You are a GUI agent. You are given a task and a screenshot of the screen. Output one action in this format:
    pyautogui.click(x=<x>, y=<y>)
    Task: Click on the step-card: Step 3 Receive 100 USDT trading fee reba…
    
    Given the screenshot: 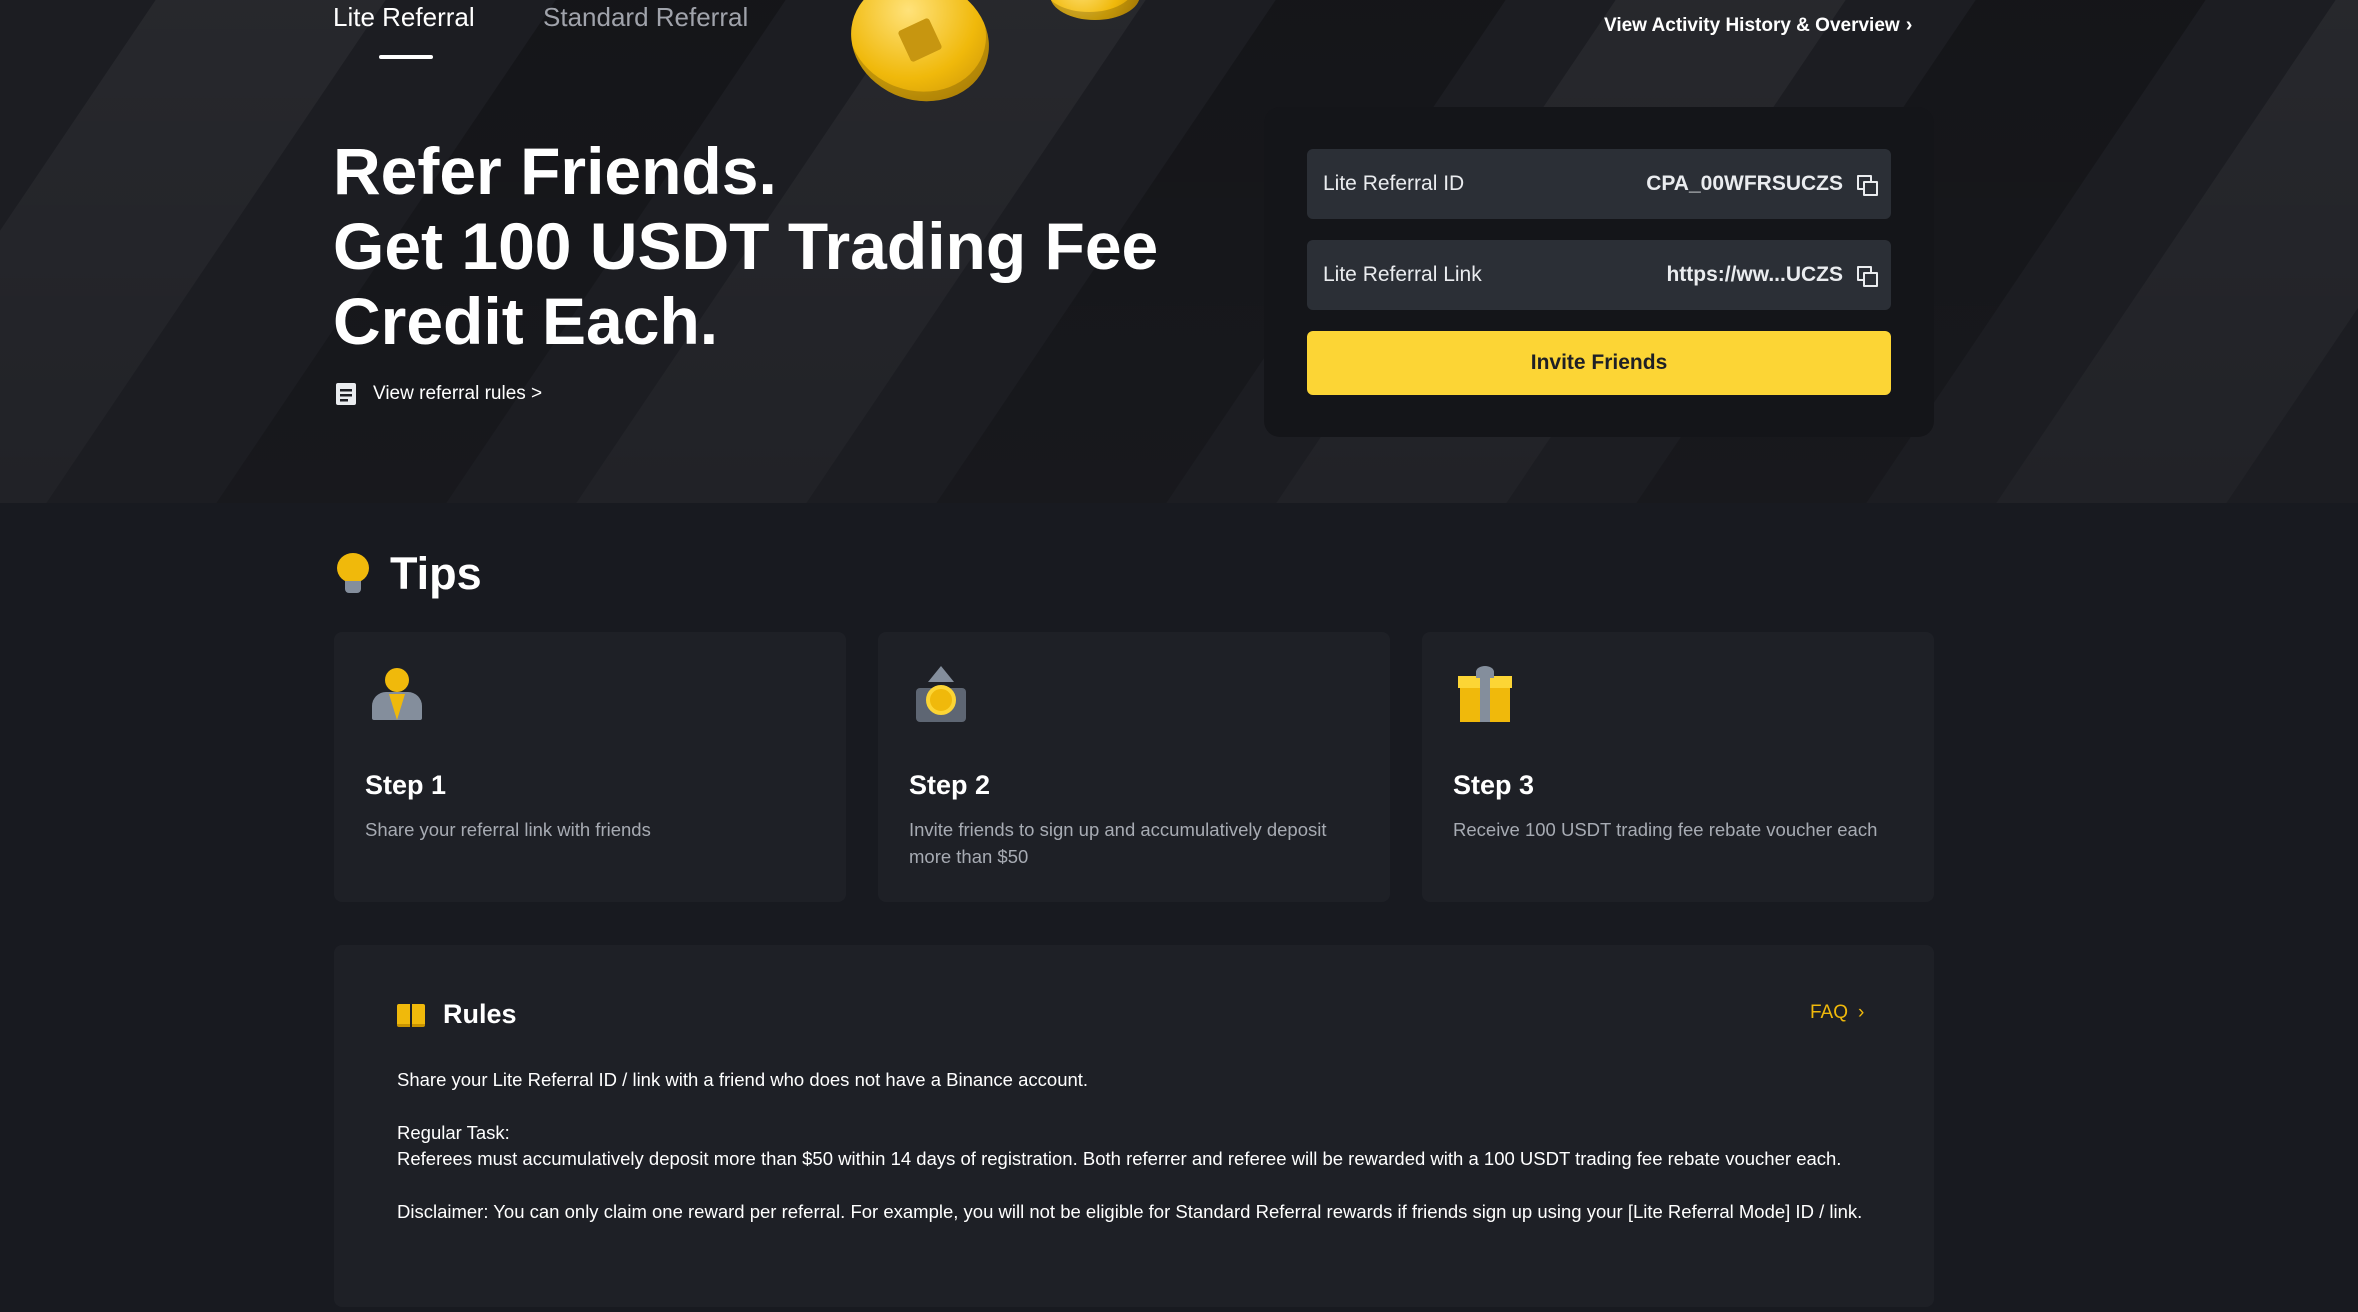 What is the action you would take?
    pyautogui.click(x=1678, y=767)
    